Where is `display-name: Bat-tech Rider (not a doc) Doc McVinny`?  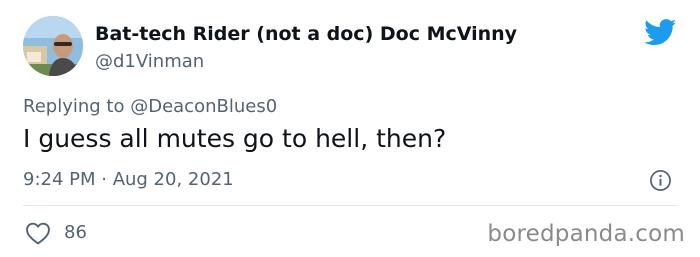 display-name: Bat-tech Rider (not a doc) Doc McVinny is located at coordinates (306, 34).